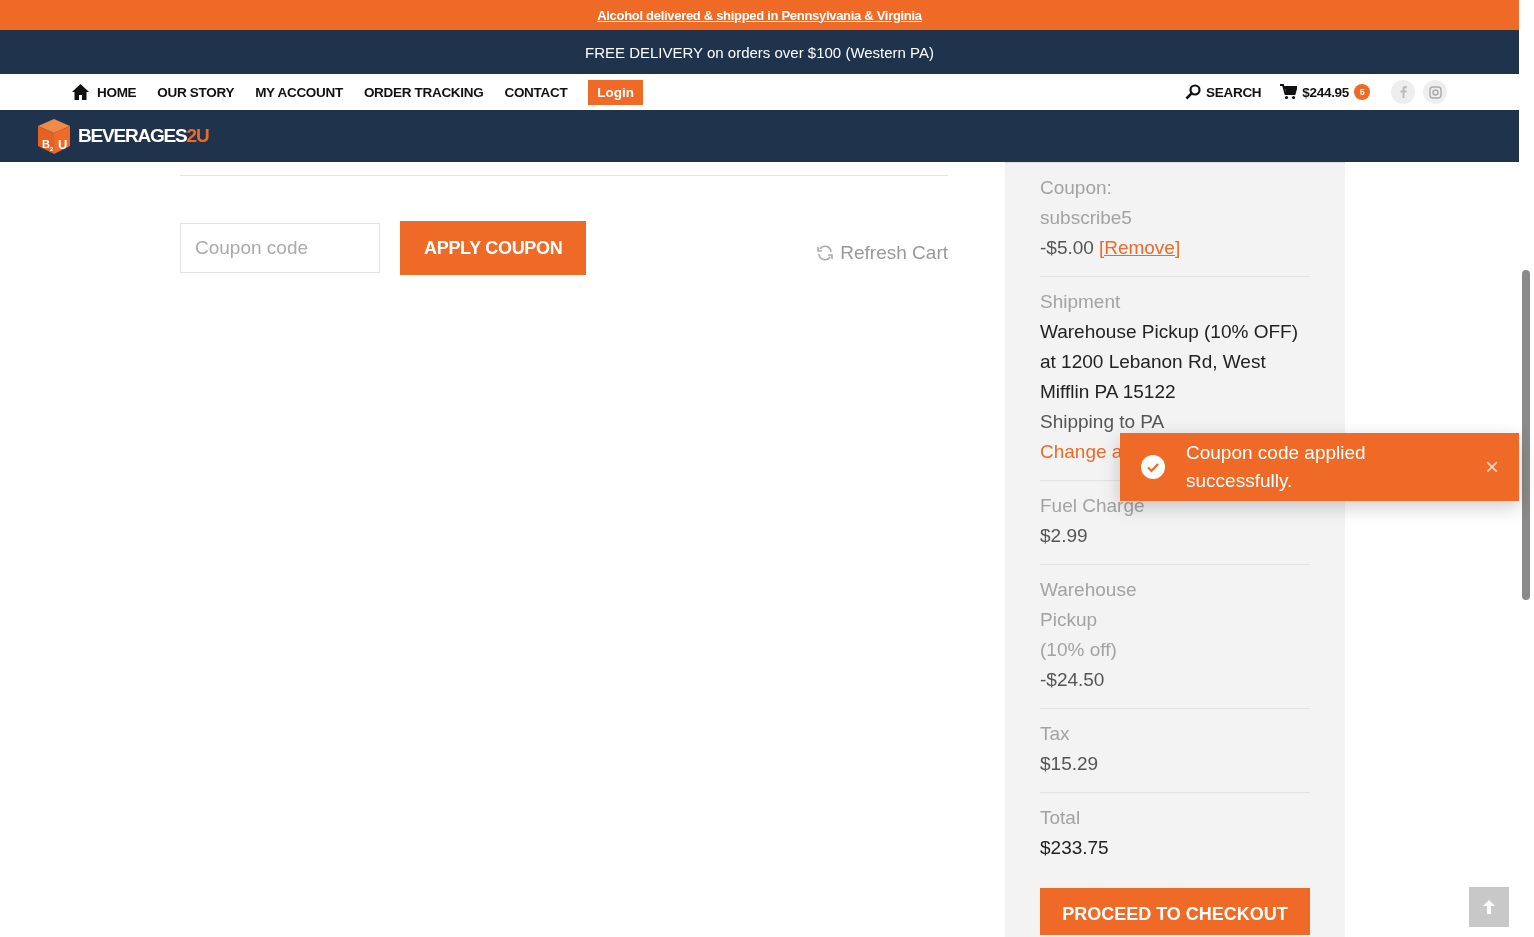 This screenshot has height=937, width=1534. Describe the element at coordinates (536, 92) in the screenshot. I see `nav-link: CONTACT` at that location.